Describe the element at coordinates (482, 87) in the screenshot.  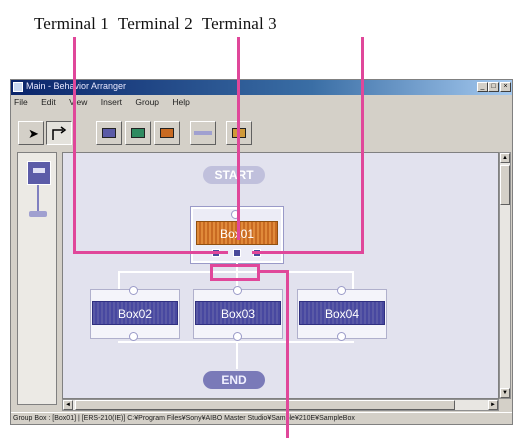
I see `minimize-button: _` at that location.